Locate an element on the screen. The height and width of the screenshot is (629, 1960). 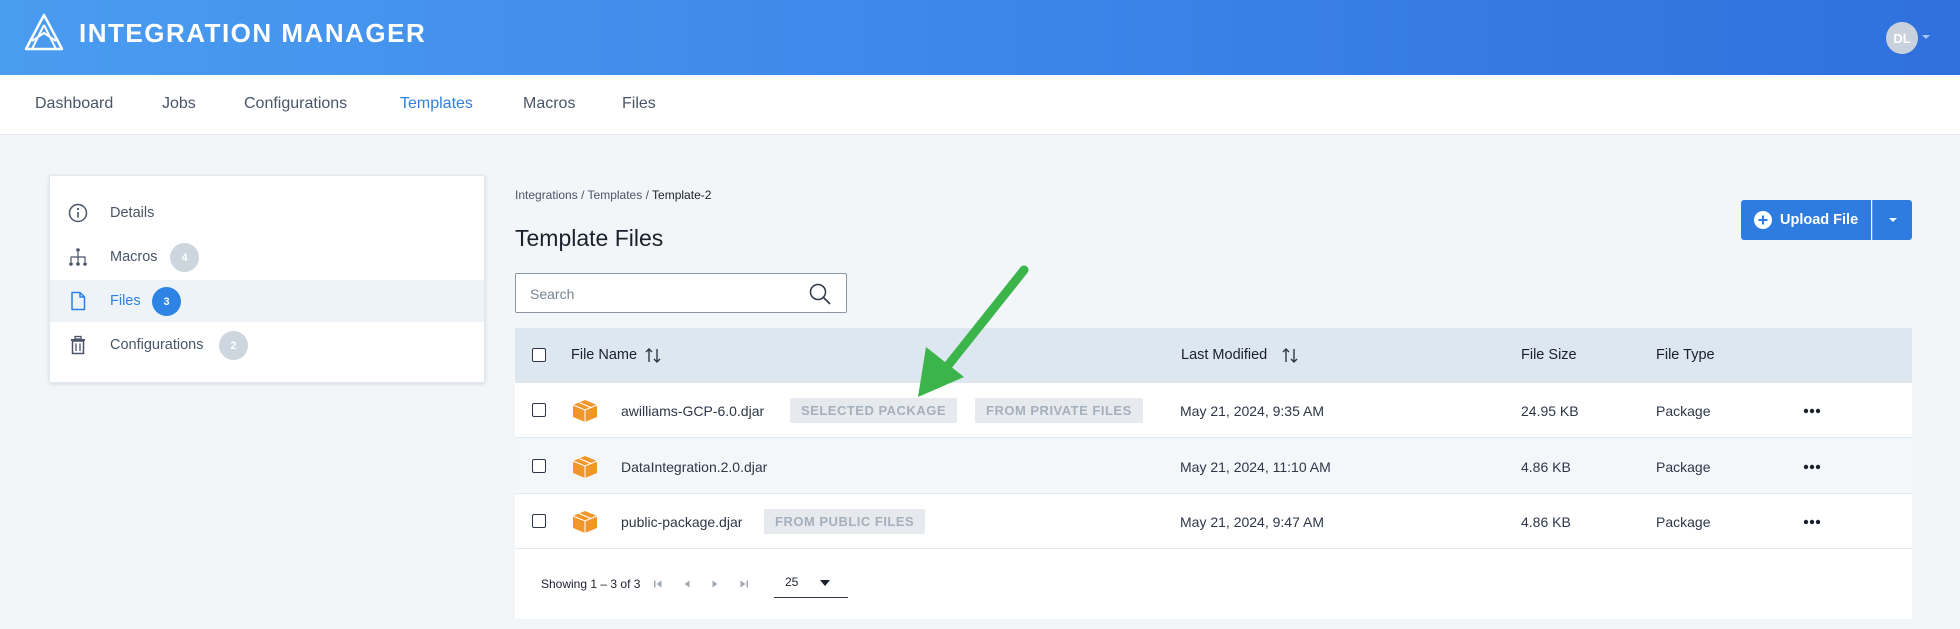
last-modified: May 21, 2024, 11:10 AM is located at coordinates (1255, 467).